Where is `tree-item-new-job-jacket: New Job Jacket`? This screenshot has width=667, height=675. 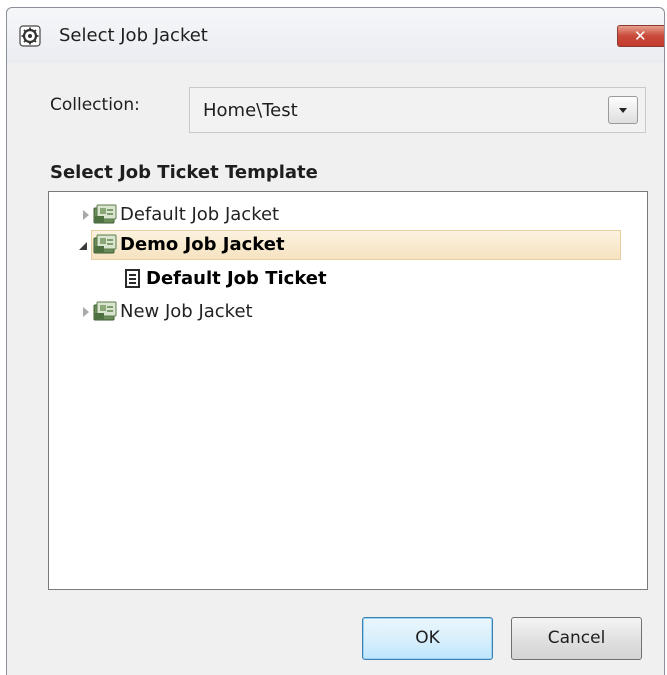
tree-item-new-job-jacket: New Job Jacket is located at coordinates (279, 312).